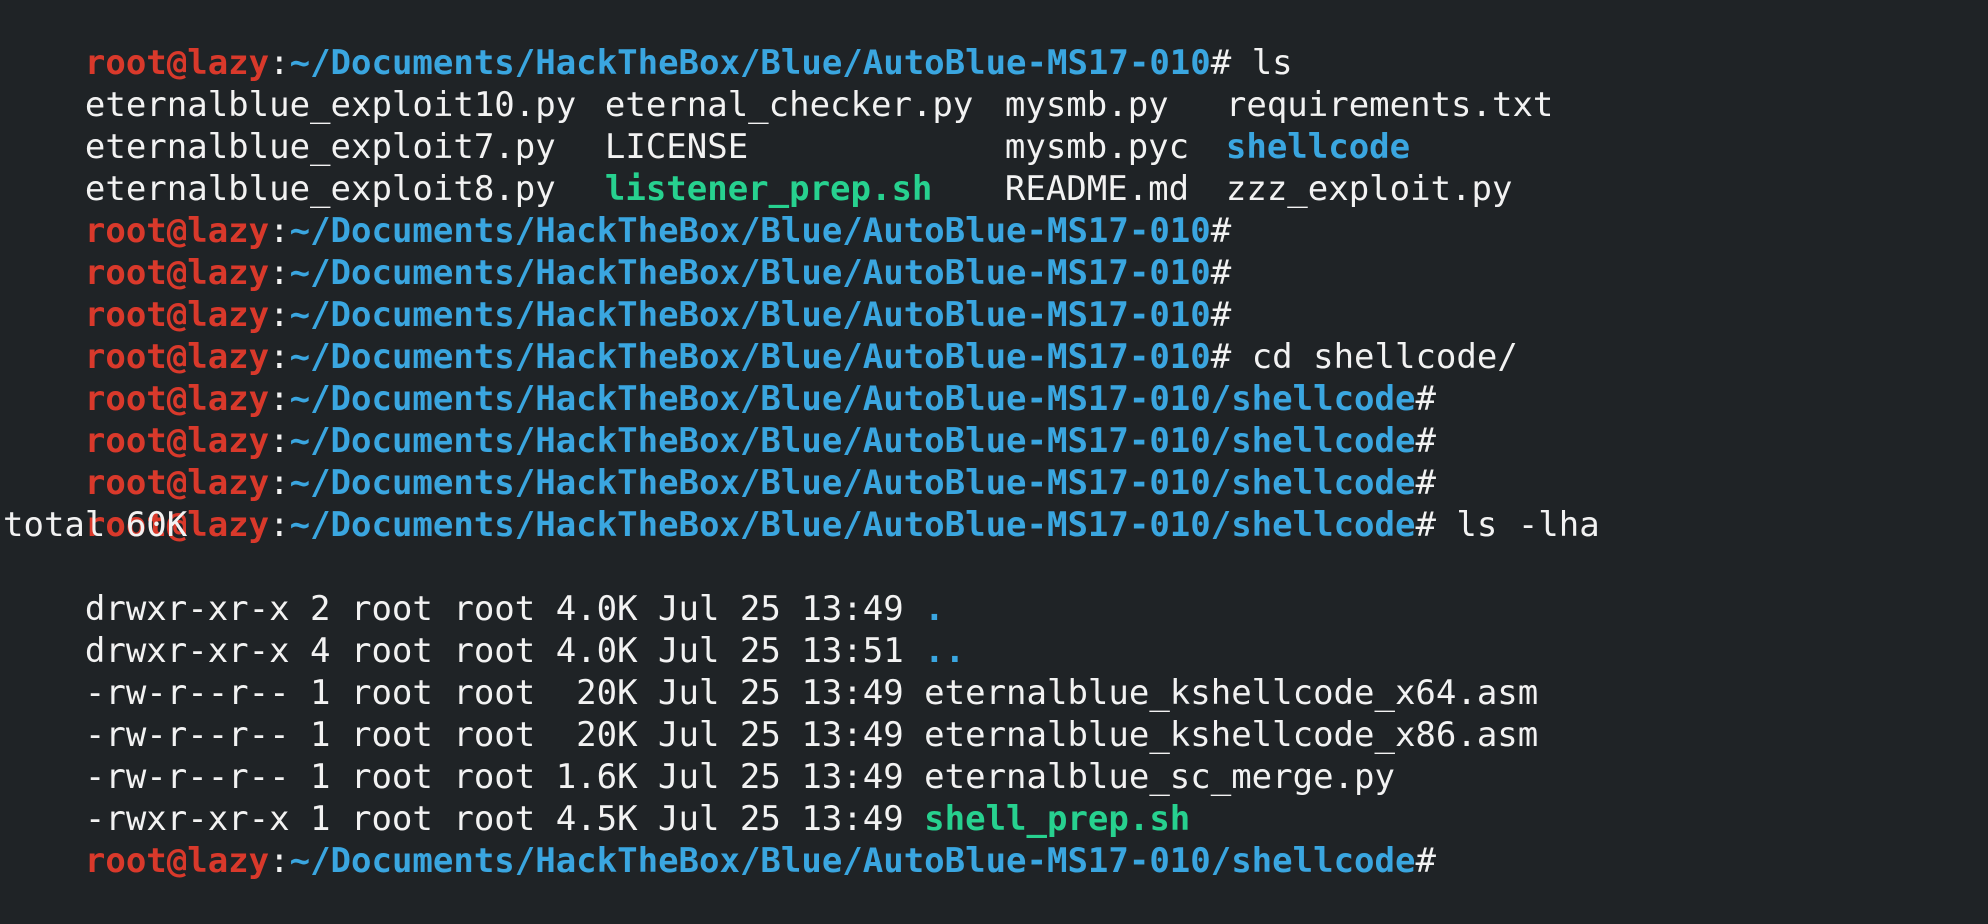  I want to click on file-metadata: drwxr-xr-x 2 root root 4.0K Jul 25 13:49, so click(504, 609).